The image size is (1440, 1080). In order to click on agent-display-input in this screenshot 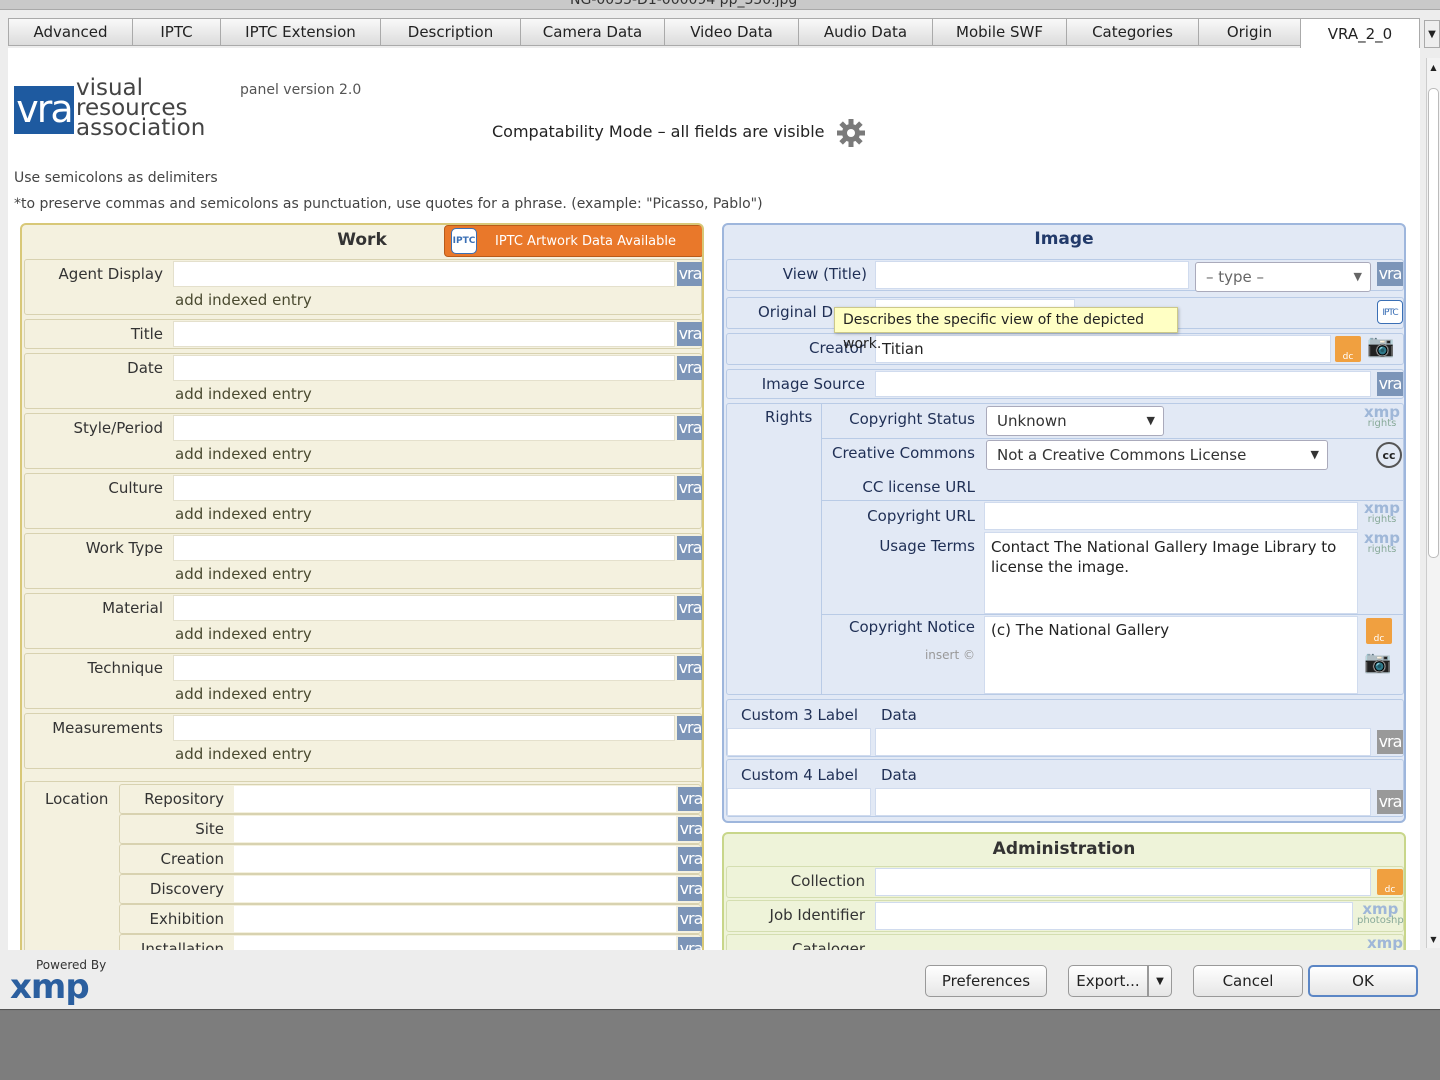, I will do `click(424, 274)`.